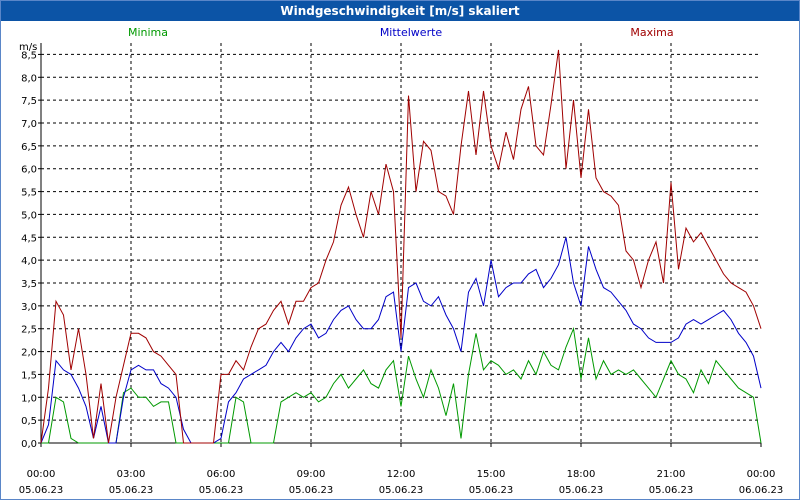 This screenshot has height=500, width=800. I want to click on x-tick-time: 18:00, so click(581, 474).